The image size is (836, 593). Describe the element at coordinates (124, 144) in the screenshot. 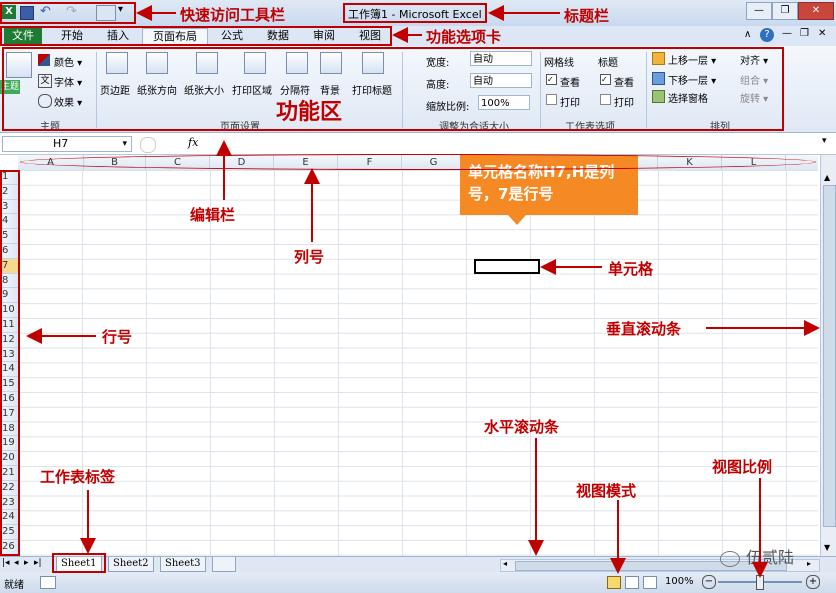

I see `name-box-dropdown-icon: ▾` at that location.